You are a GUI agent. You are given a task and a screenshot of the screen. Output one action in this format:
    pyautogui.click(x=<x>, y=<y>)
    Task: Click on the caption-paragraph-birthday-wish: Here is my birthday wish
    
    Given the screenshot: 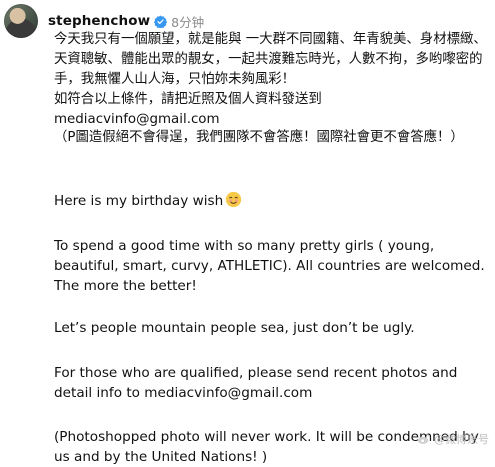 What is the action you would take?
    pyautogui.click(x=272, y=201)
    